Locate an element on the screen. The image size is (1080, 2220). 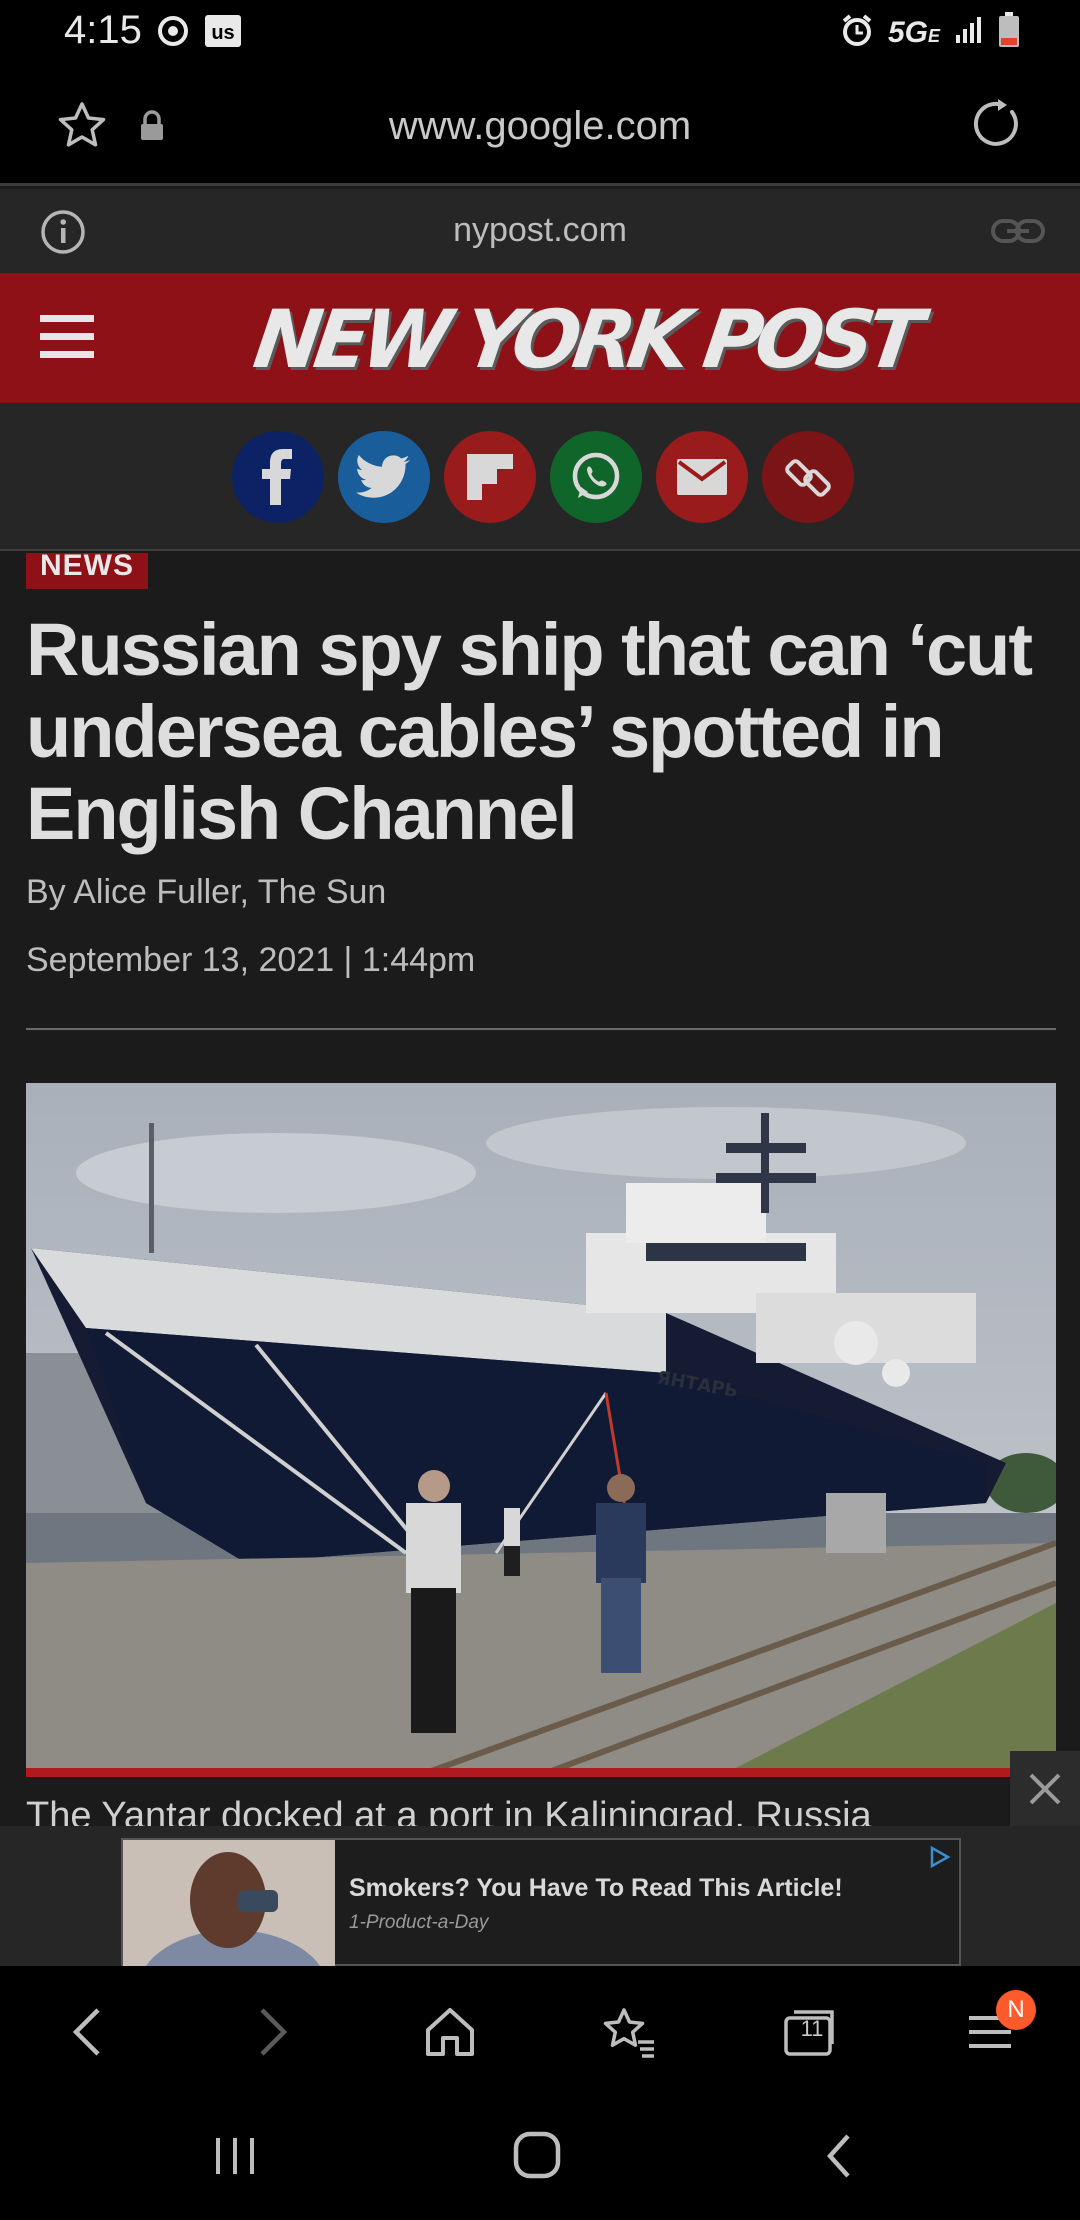
tabs-icon: 11 is located at coordinates (810, 2032).